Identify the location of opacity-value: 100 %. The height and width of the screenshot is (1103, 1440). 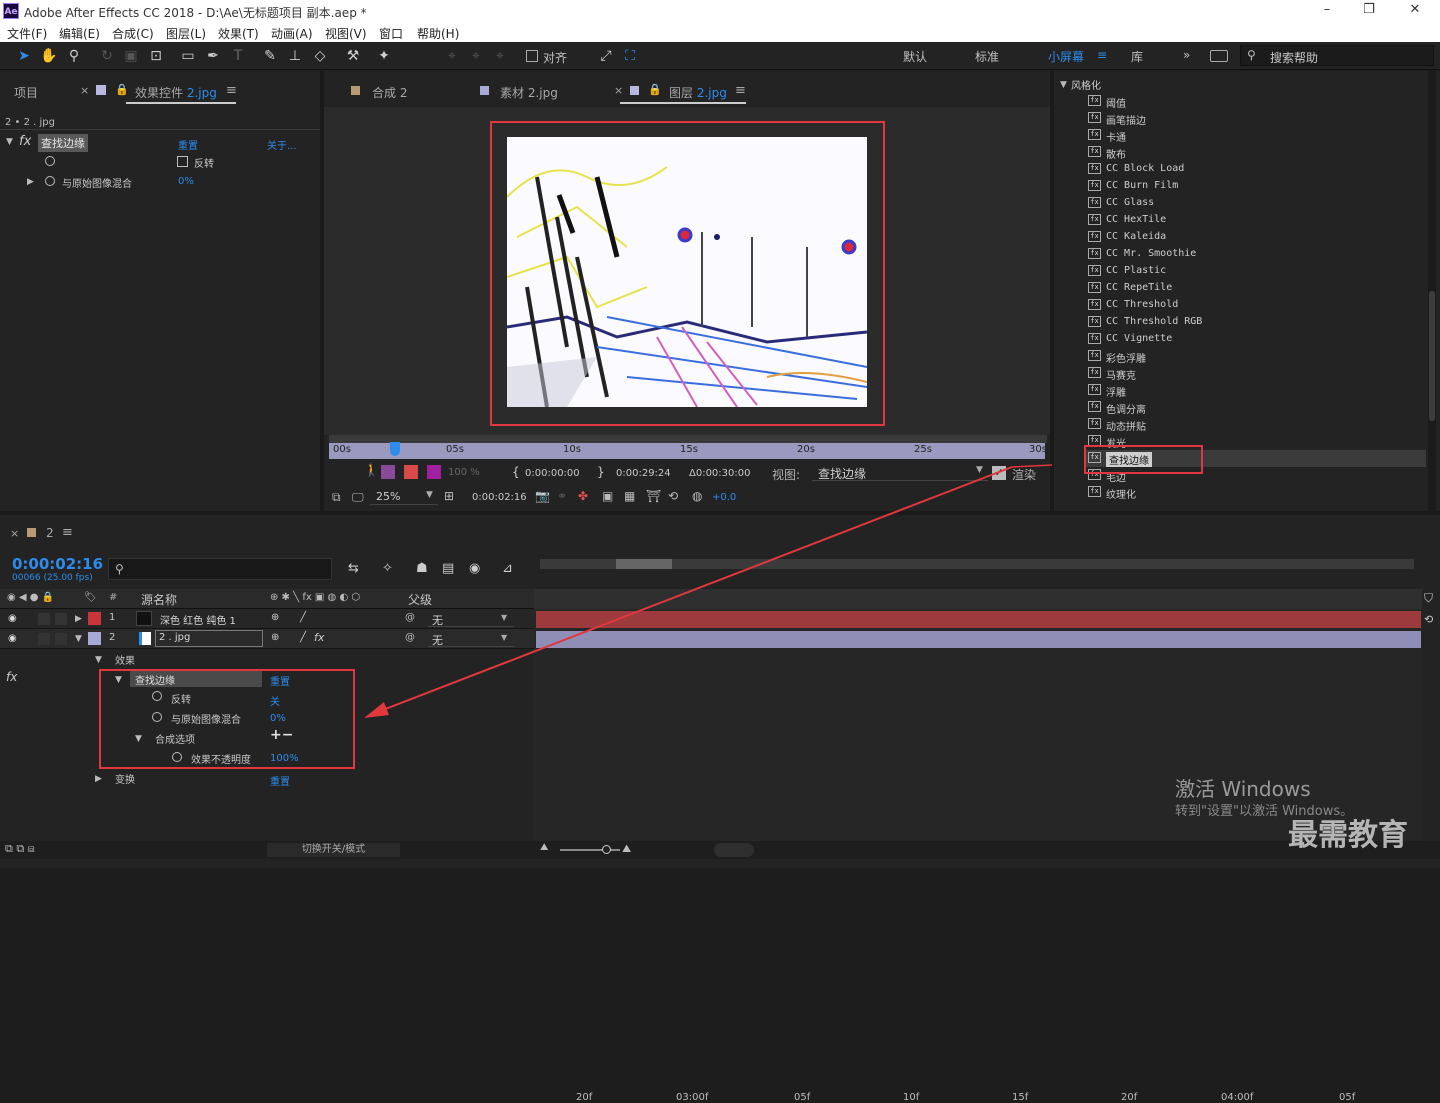
(464, 472).